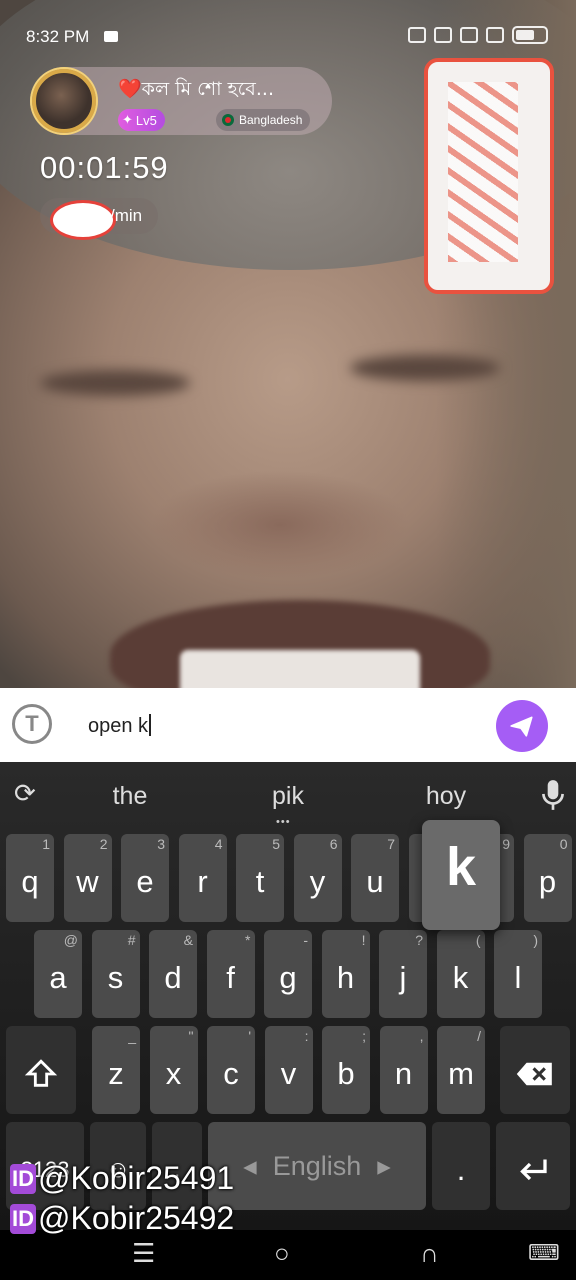  I want to click on bangladesh-flag-icon, so click(228, 120).